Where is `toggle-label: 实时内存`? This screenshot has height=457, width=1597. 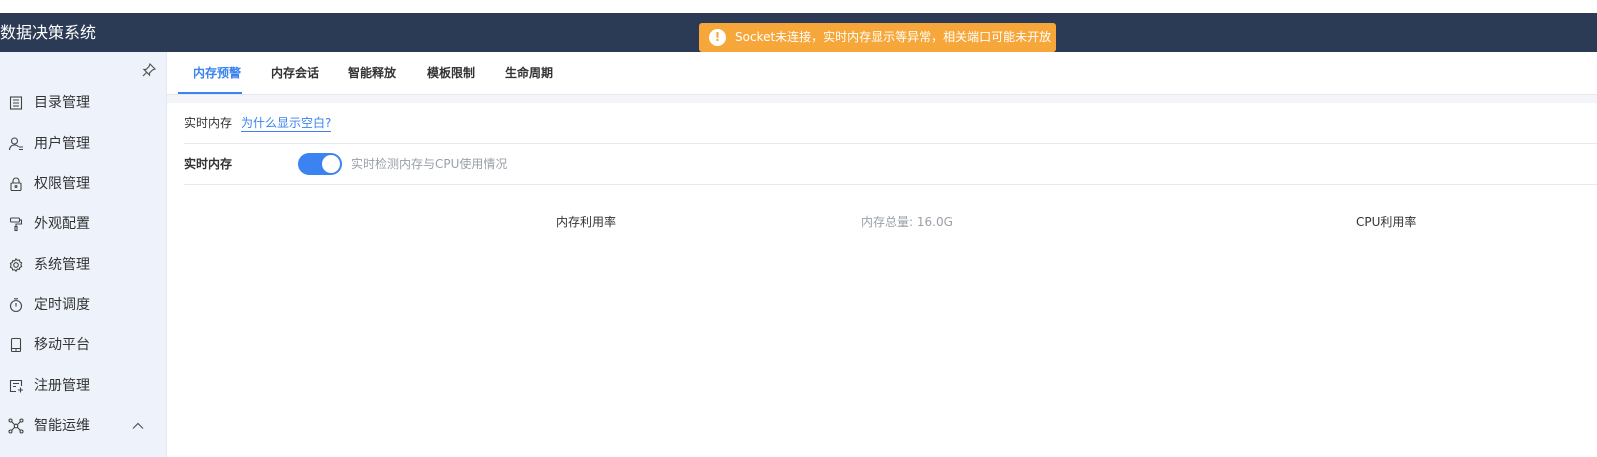 toggle-label: 实时内存 is located at coordinates (208, 164).